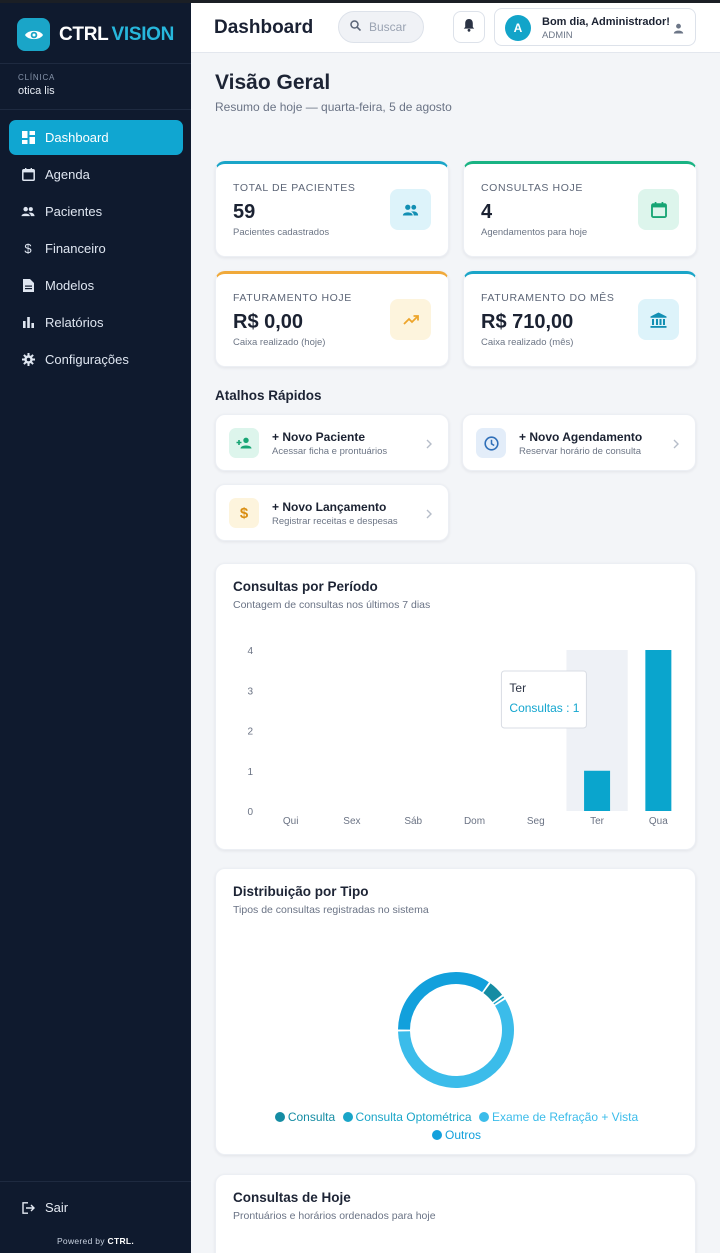  Describe the element at coordinates (28, 138) in the screenshot. I see `dashboard-icon` at that location.